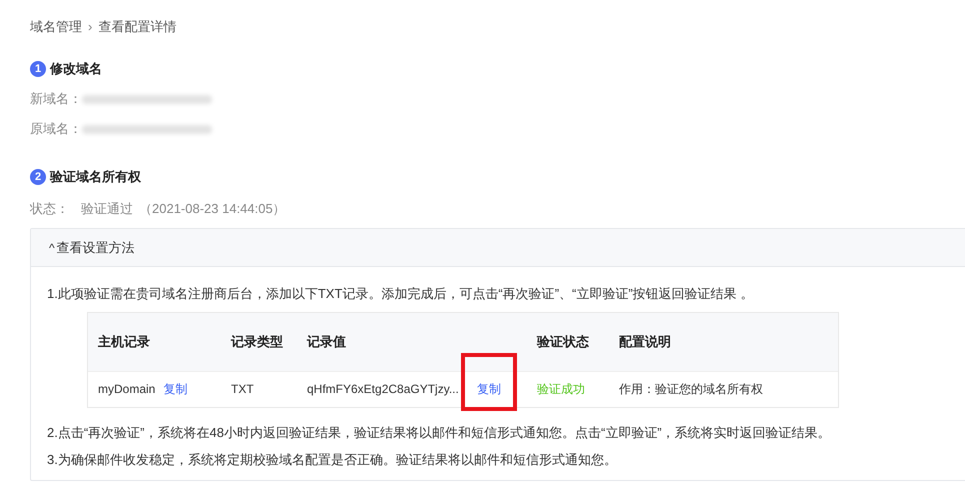 This screenshot has width=965, height=492. Describe the element at coordinates (257, 341) in the screenshot. I see `column-header: 记录类型` at that location.